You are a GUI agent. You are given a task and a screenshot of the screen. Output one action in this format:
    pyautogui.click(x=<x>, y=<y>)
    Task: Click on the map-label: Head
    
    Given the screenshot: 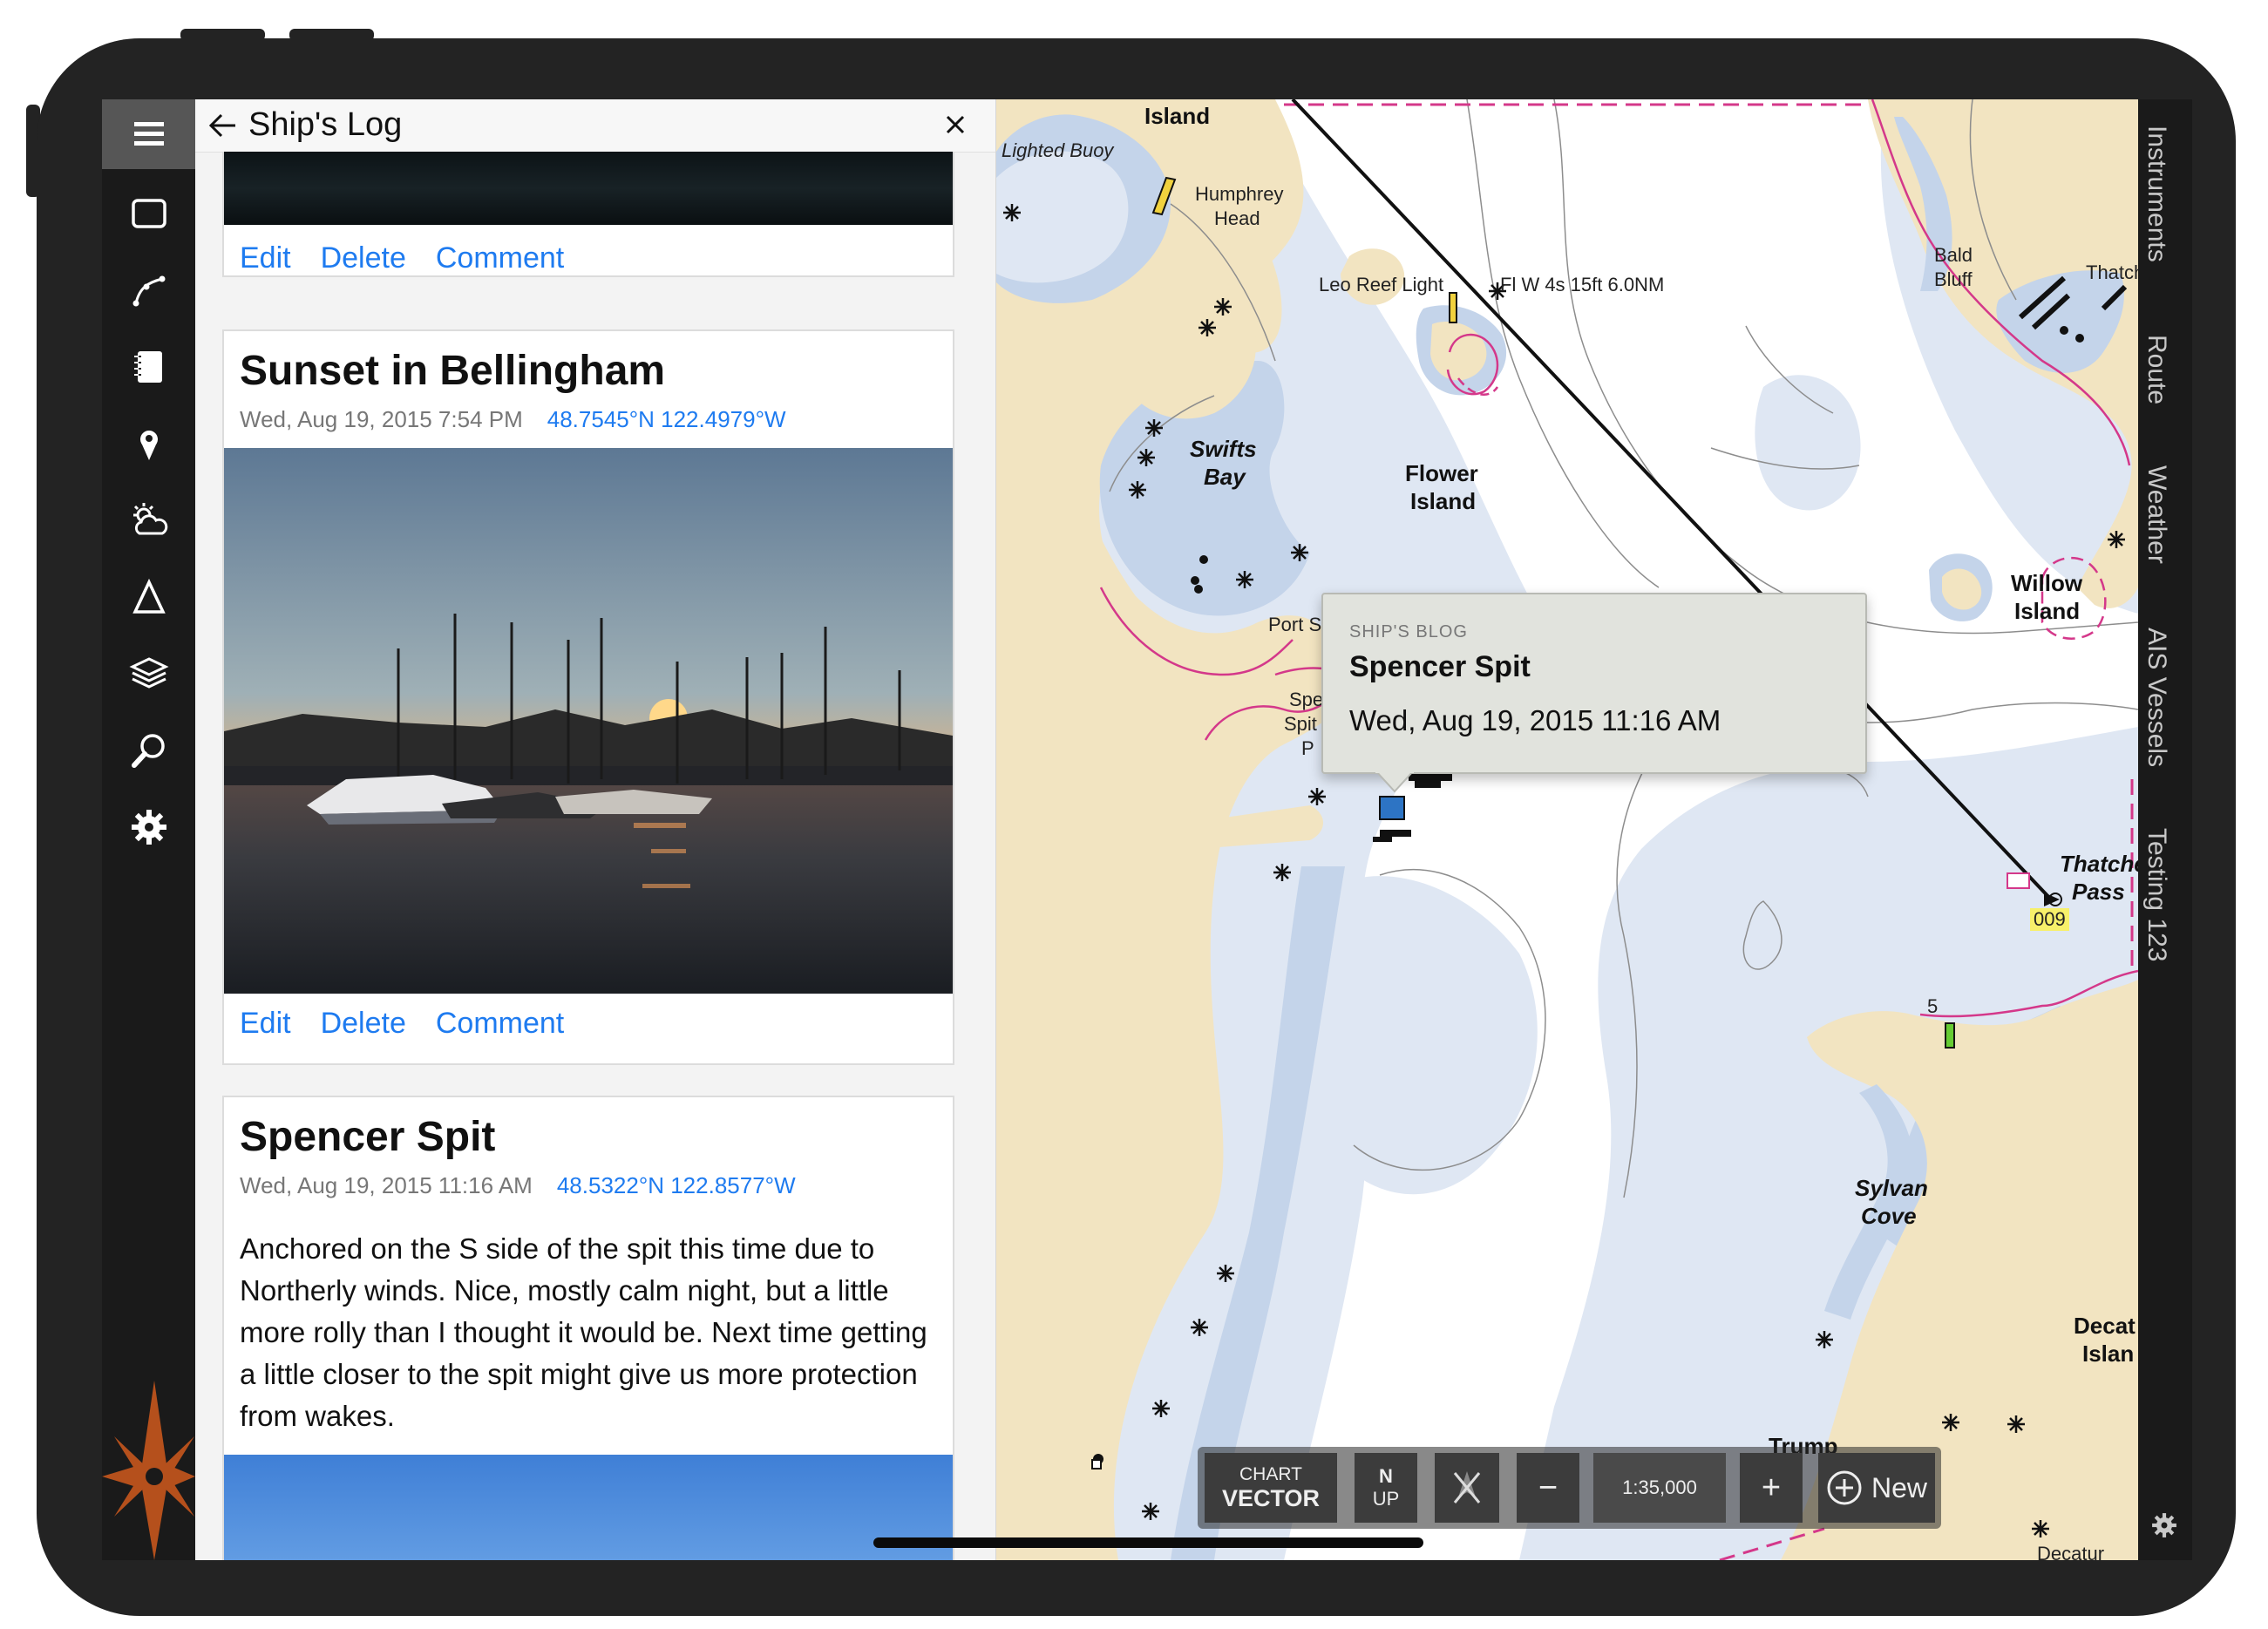 What is the action you would take?
    pyautogui.click(x=1237, y=218)
    